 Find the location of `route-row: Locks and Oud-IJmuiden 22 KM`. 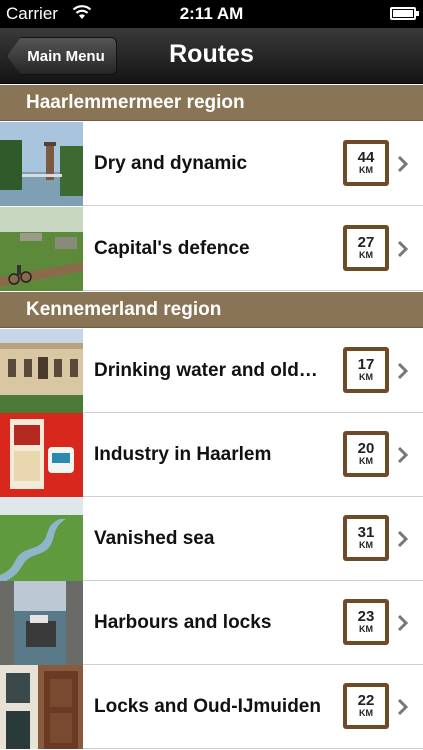

route-row: Locks and Oud-IJmuiden 22 KM is located at coordinates (211, 707).